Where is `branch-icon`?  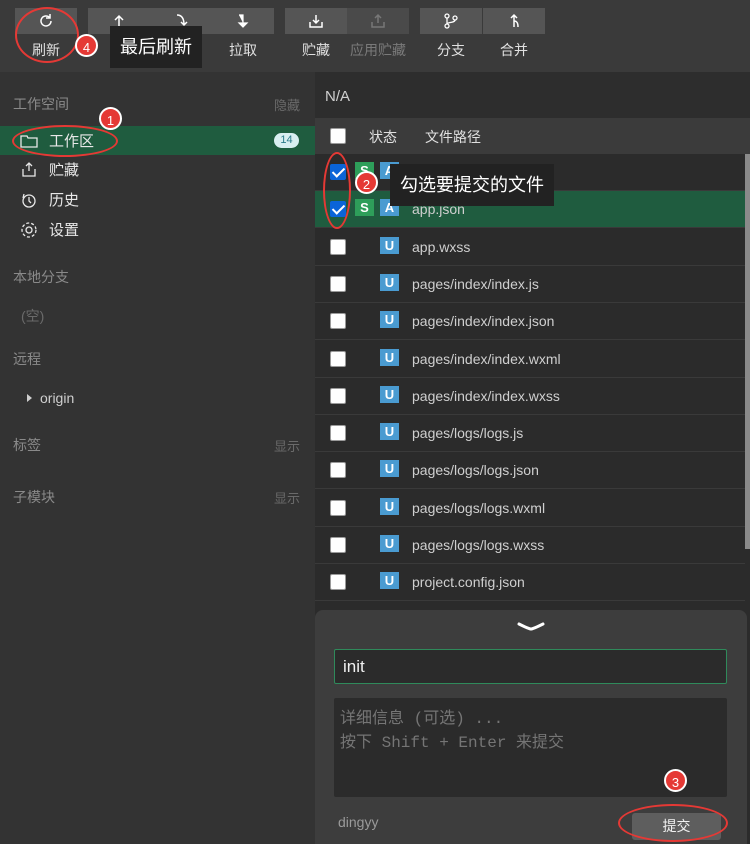
branch-icon is located at coordinates (451, 21).